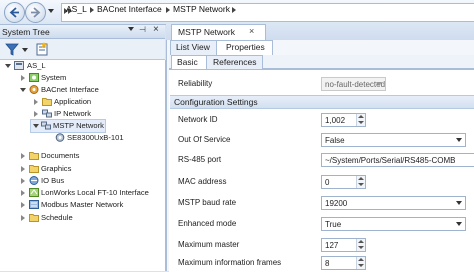  I want to click on breadcrumb-item-as-l: AS_L, so click(76, 9).